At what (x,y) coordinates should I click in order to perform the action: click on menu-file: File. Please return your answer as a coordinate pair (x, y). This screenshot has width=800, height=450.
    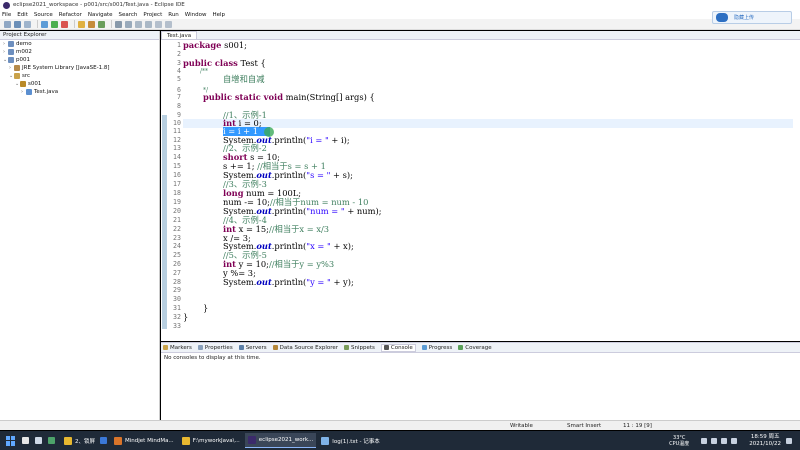
    Looking at the image, I should click on (6, 15).